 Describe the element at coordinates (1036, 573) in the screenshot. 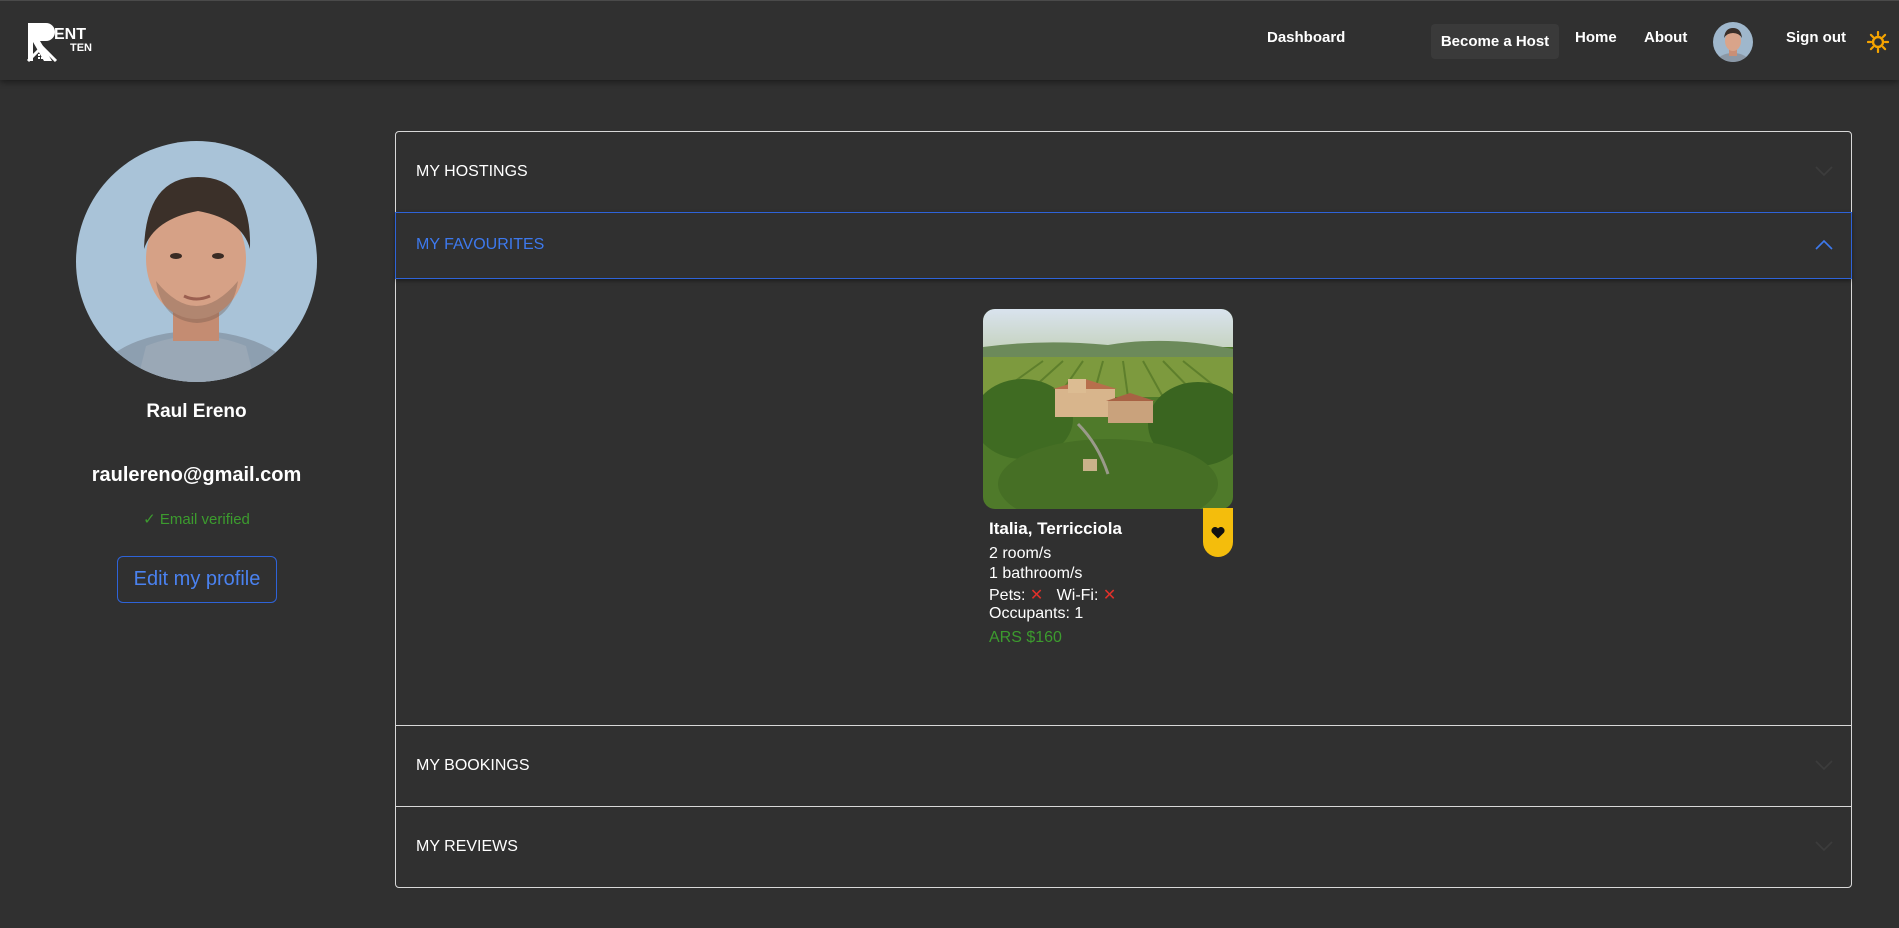

I see `property-bathrooms: 1 bathroom/s` at that location.